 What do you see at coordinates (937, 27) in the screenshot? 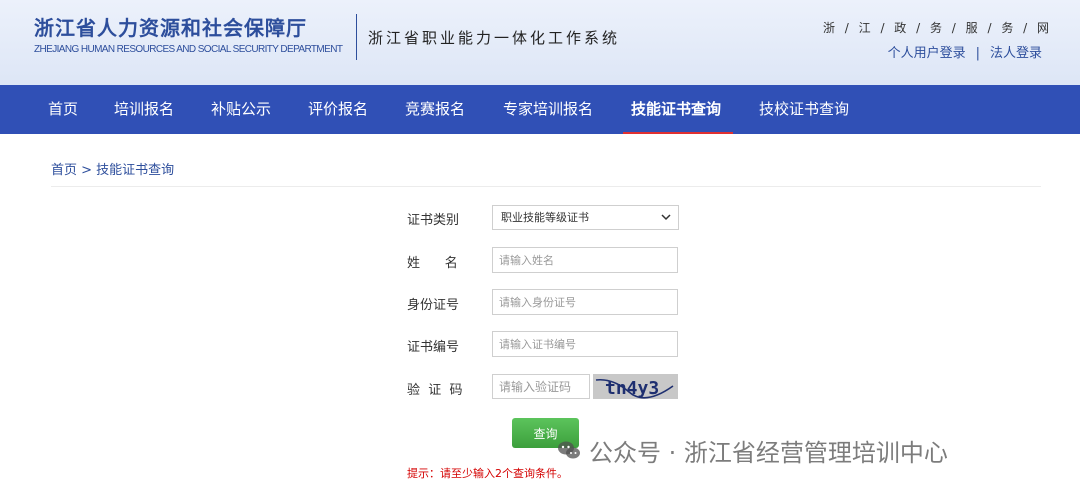
I see `gov-service-link: 浙 / 江 / 政 / 务 / 服 / 务 / 网` at bounding box center [937, 27].